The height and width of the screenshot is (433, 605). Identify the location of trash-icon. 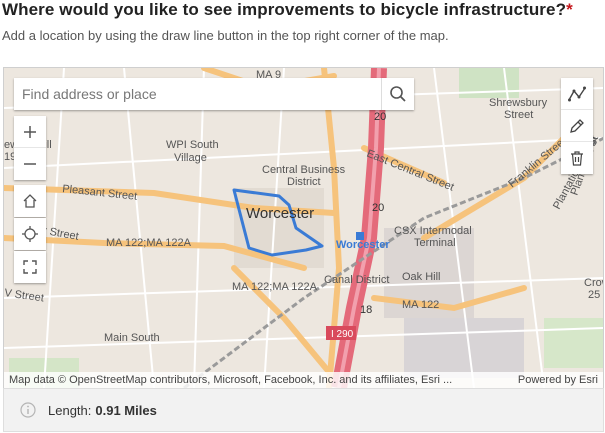
(577, 158).